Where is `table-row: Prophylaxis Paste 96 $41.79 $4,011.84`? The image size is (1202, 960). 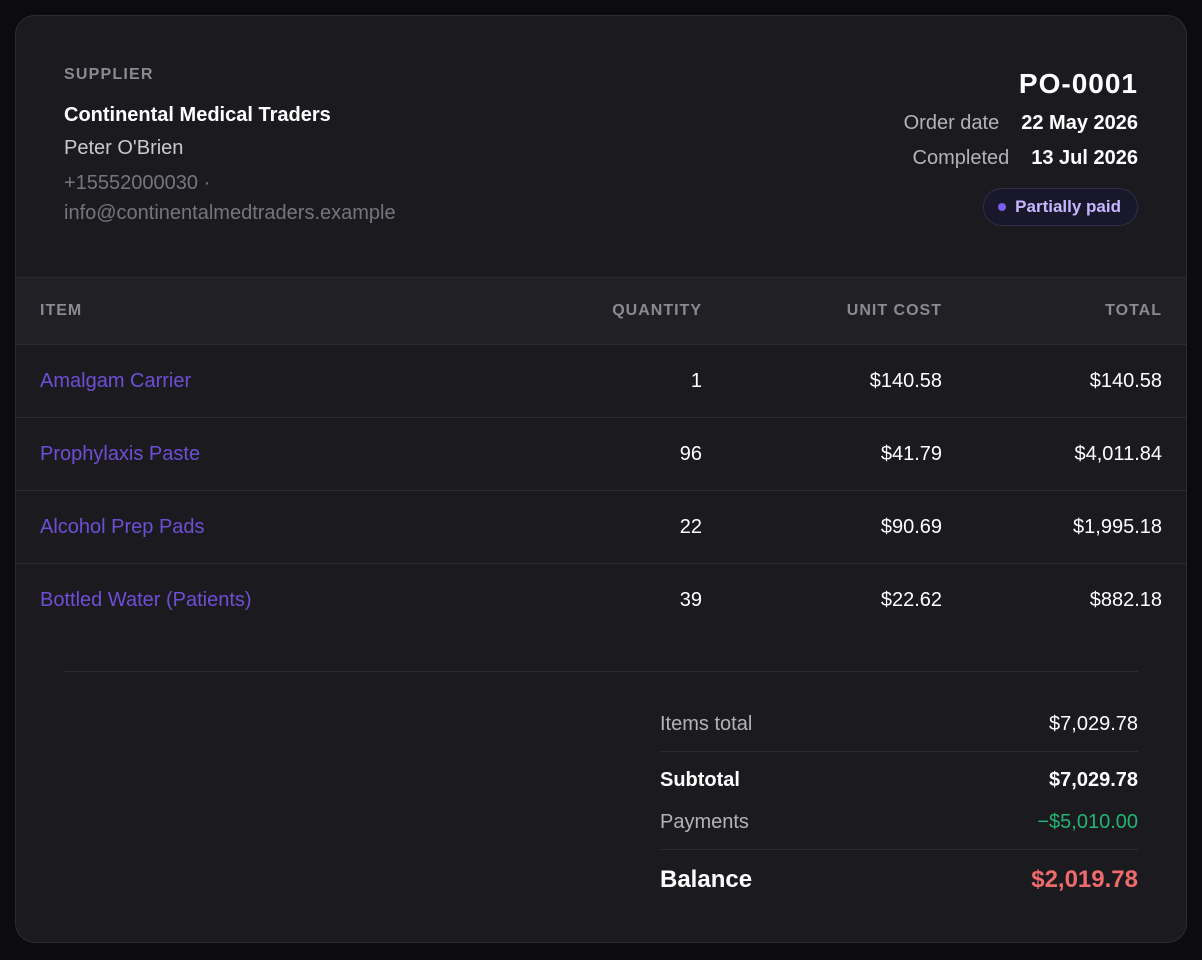
table-row: Prophylaxis Paste 96 $41.79 $4,011.84 is located at coordinates (601, 454).